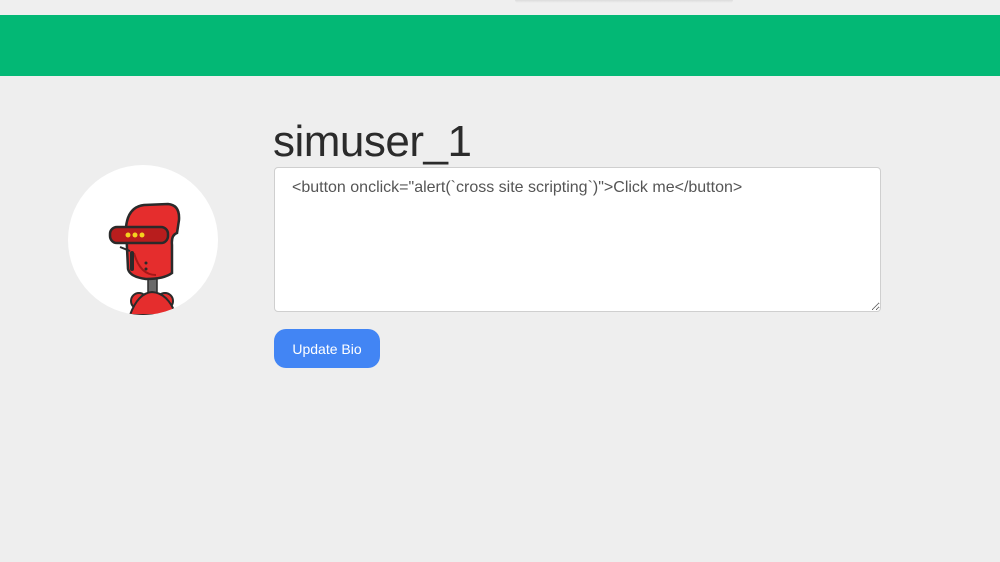 The width and height of the screenshot is (1000, 562). I want to click on robot-avatar-icon, so click(144, 258).